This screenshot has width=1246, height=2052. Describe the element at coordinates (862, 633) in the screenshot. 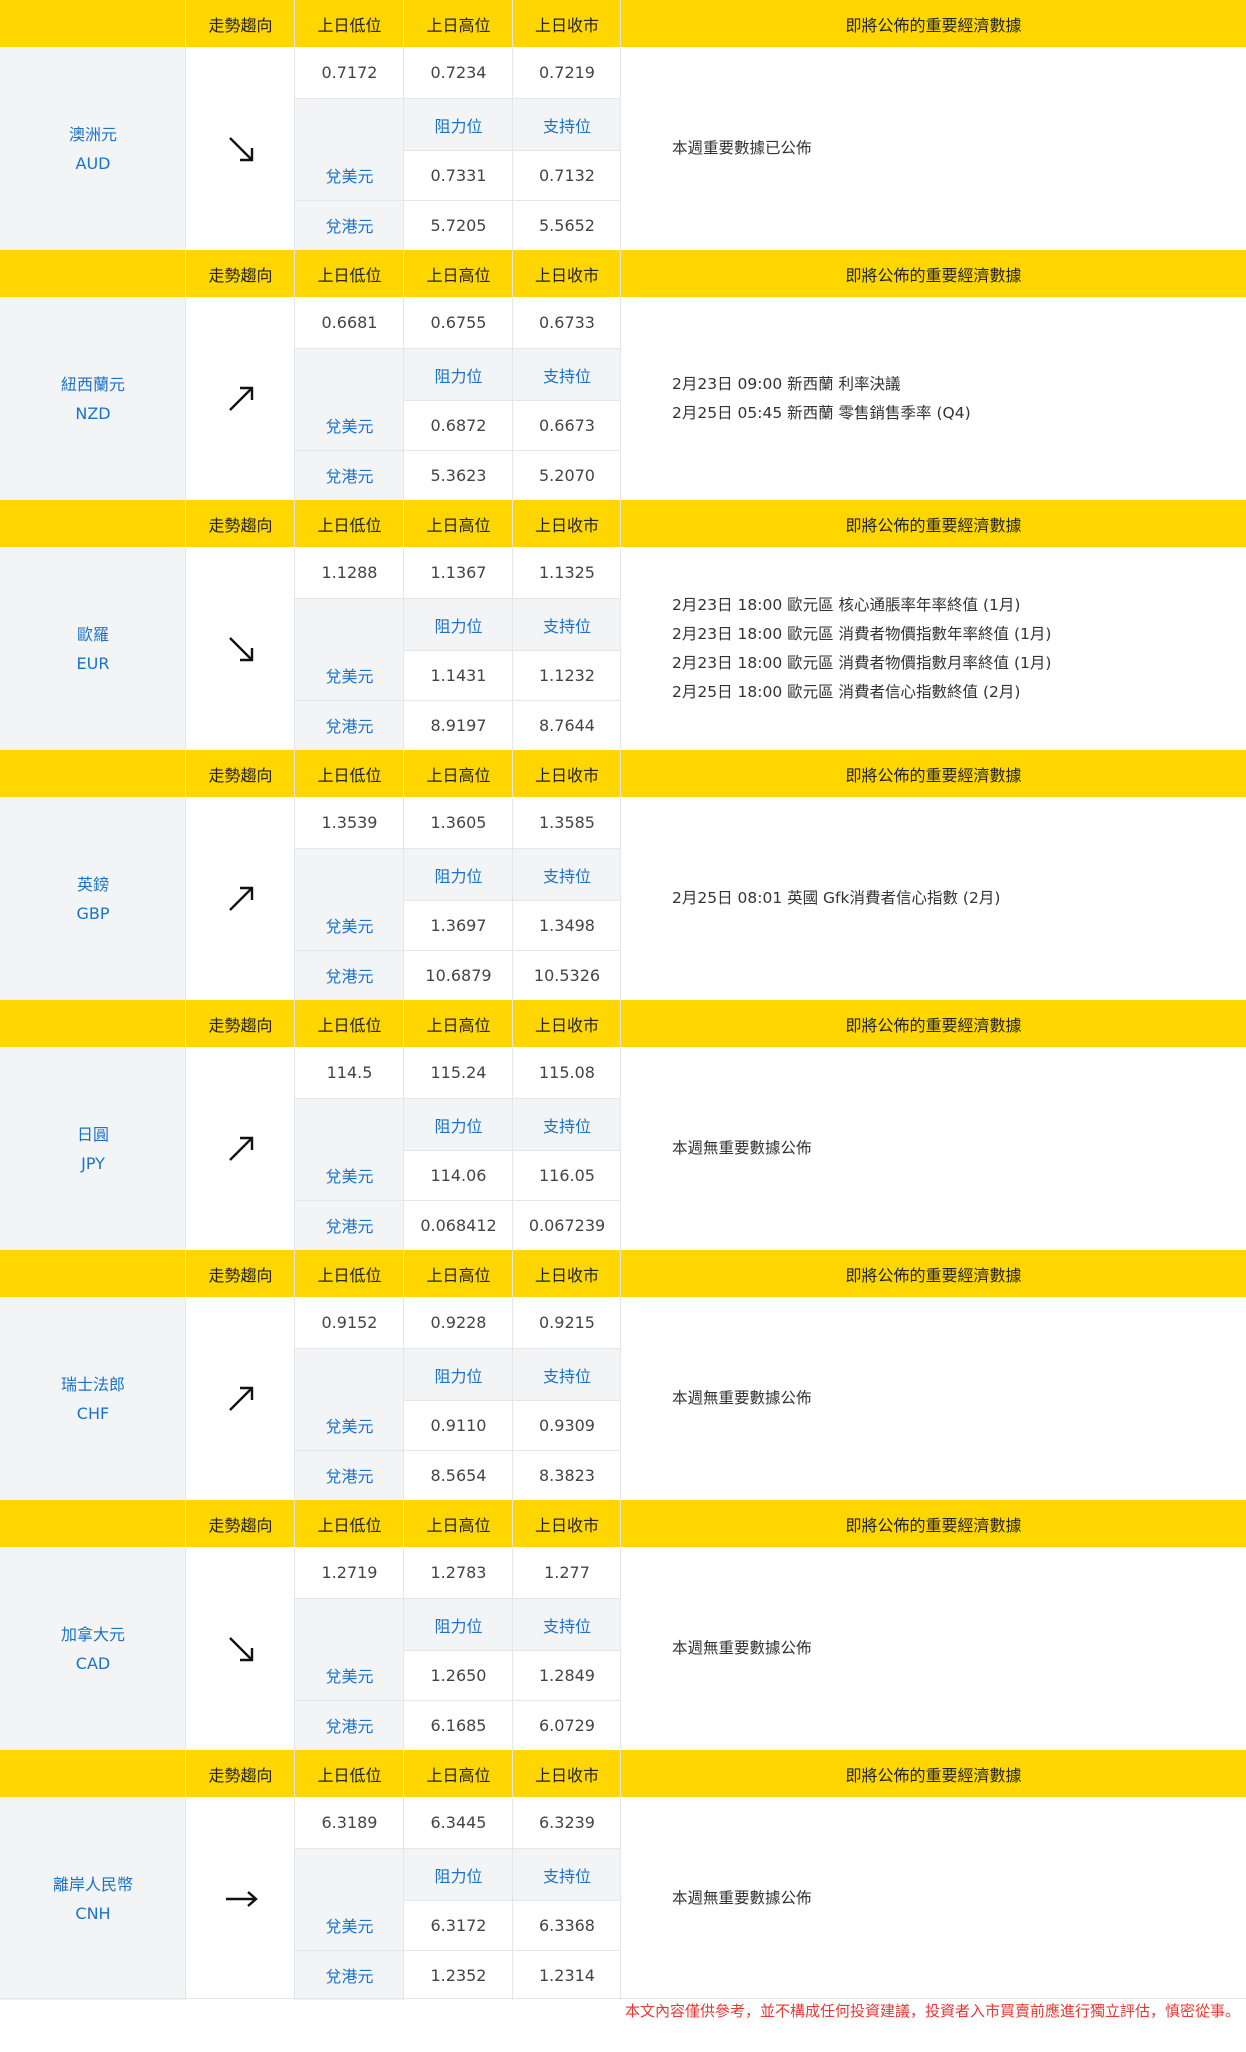

I see `event-item: 2月23日 18:00 歐元區 消費者物價指數年率終值 (1月)` at that location.